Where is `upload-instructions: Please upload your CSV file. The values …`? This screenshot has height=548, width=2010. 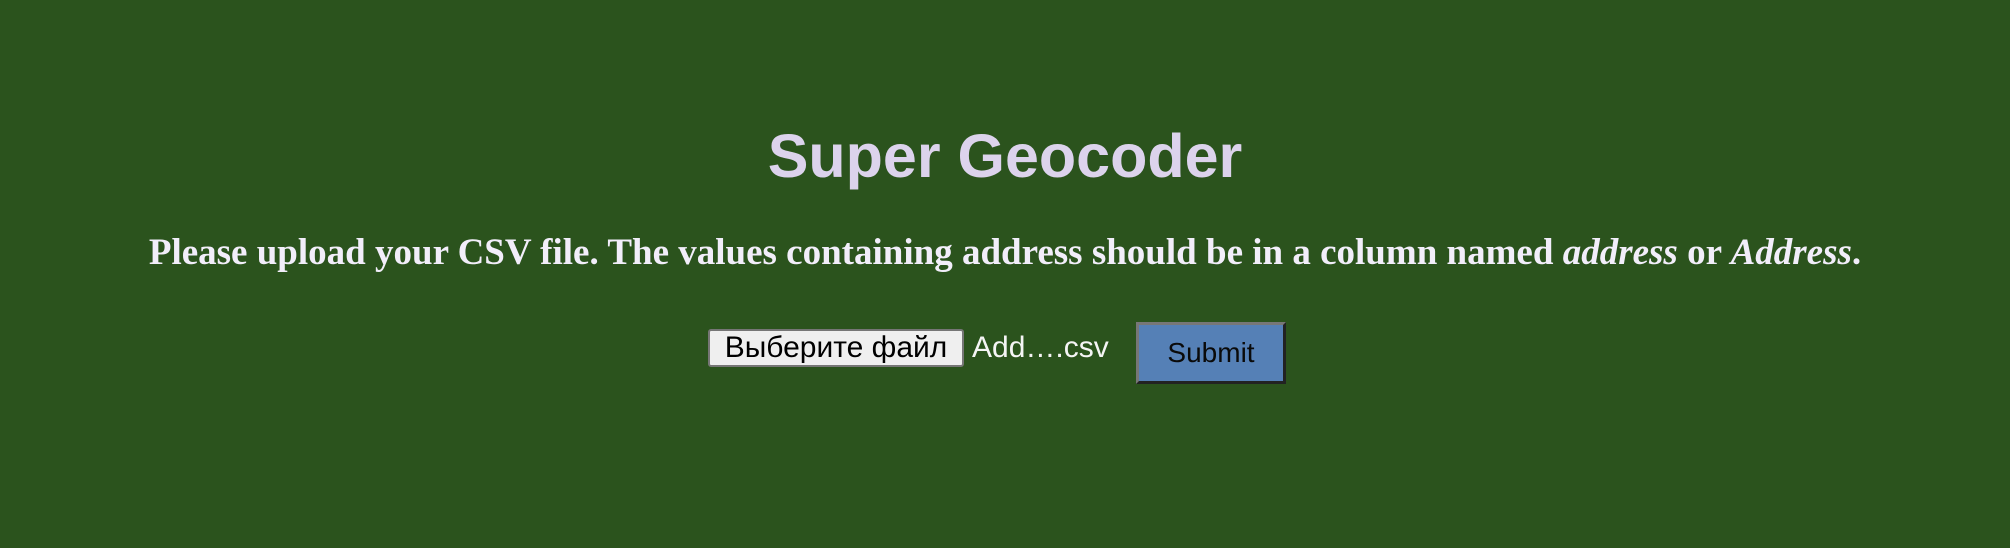 upload-instructions: Please upload your CSV file. The values … is located at coordinates (1005, 253).